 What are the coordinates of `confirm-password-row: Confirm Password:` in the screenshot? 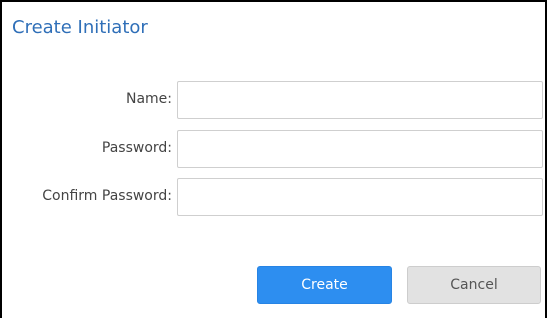 It's located at (274, 197).